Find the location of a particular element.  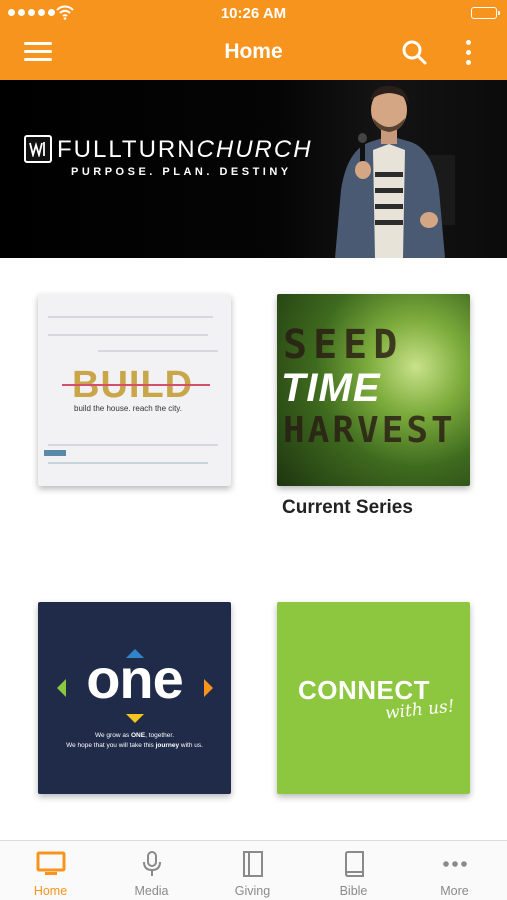

tab-bible: Bible is located at coordinates (353, 870).